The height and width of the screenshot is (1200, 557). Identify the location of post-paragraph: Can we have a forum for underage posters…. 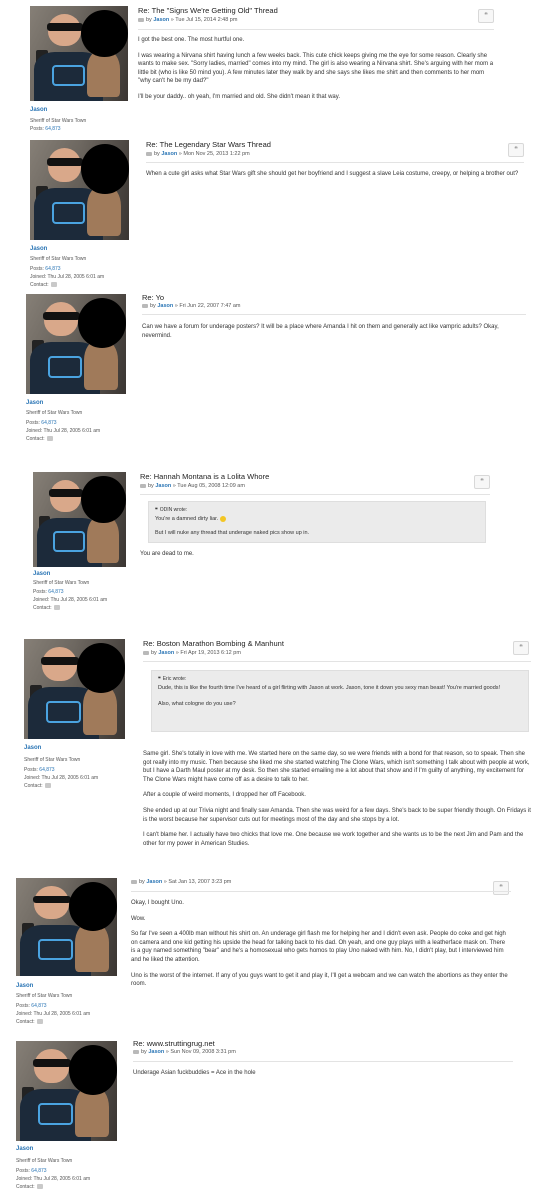
(320, 331).